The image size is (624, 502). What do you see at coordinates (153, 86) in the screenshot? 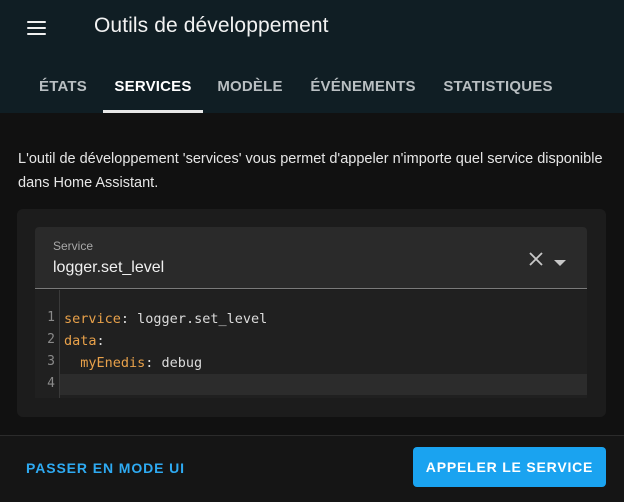
I see `tab-services: SERVICES` at bounding box center [153, 86].